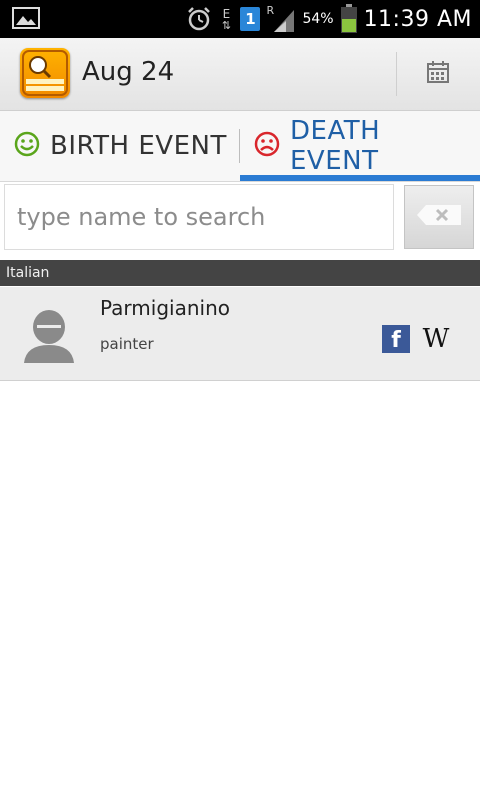 This screenshot has width=480, height=800. I want to click on sad-icon, so click(267, 146).